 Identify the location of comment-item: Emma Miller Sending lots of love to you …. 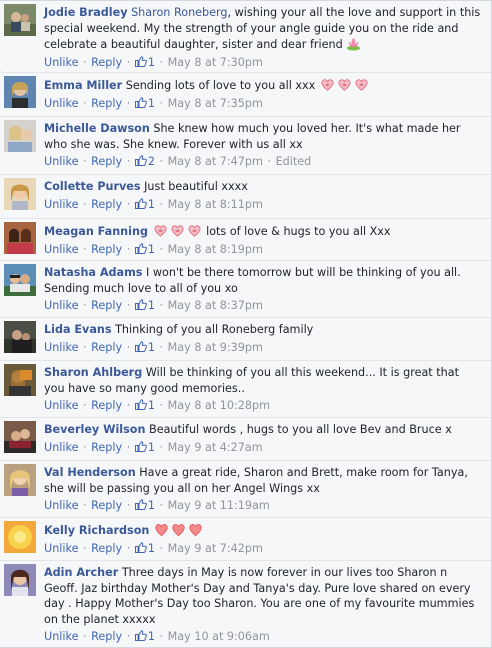
(245, 94).